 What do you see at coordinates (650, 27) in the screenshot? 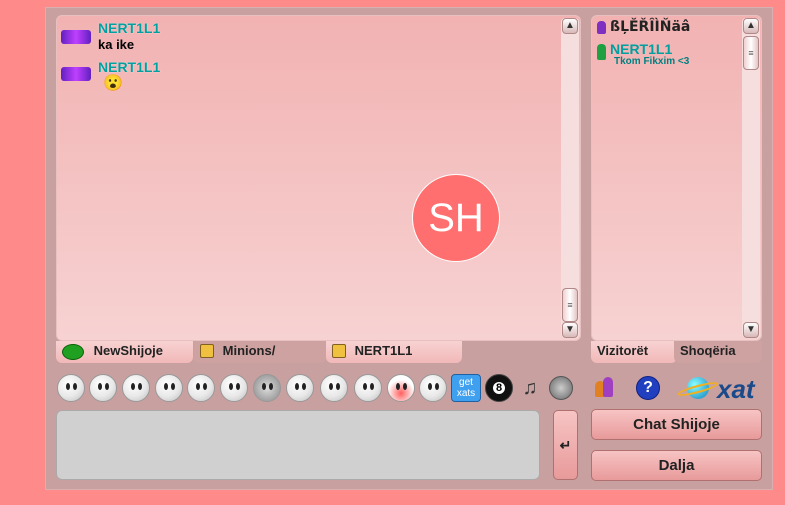
I see `userlist-item: ßĻĚŘÎÌŇäâ` at bounding box center [650, 27].